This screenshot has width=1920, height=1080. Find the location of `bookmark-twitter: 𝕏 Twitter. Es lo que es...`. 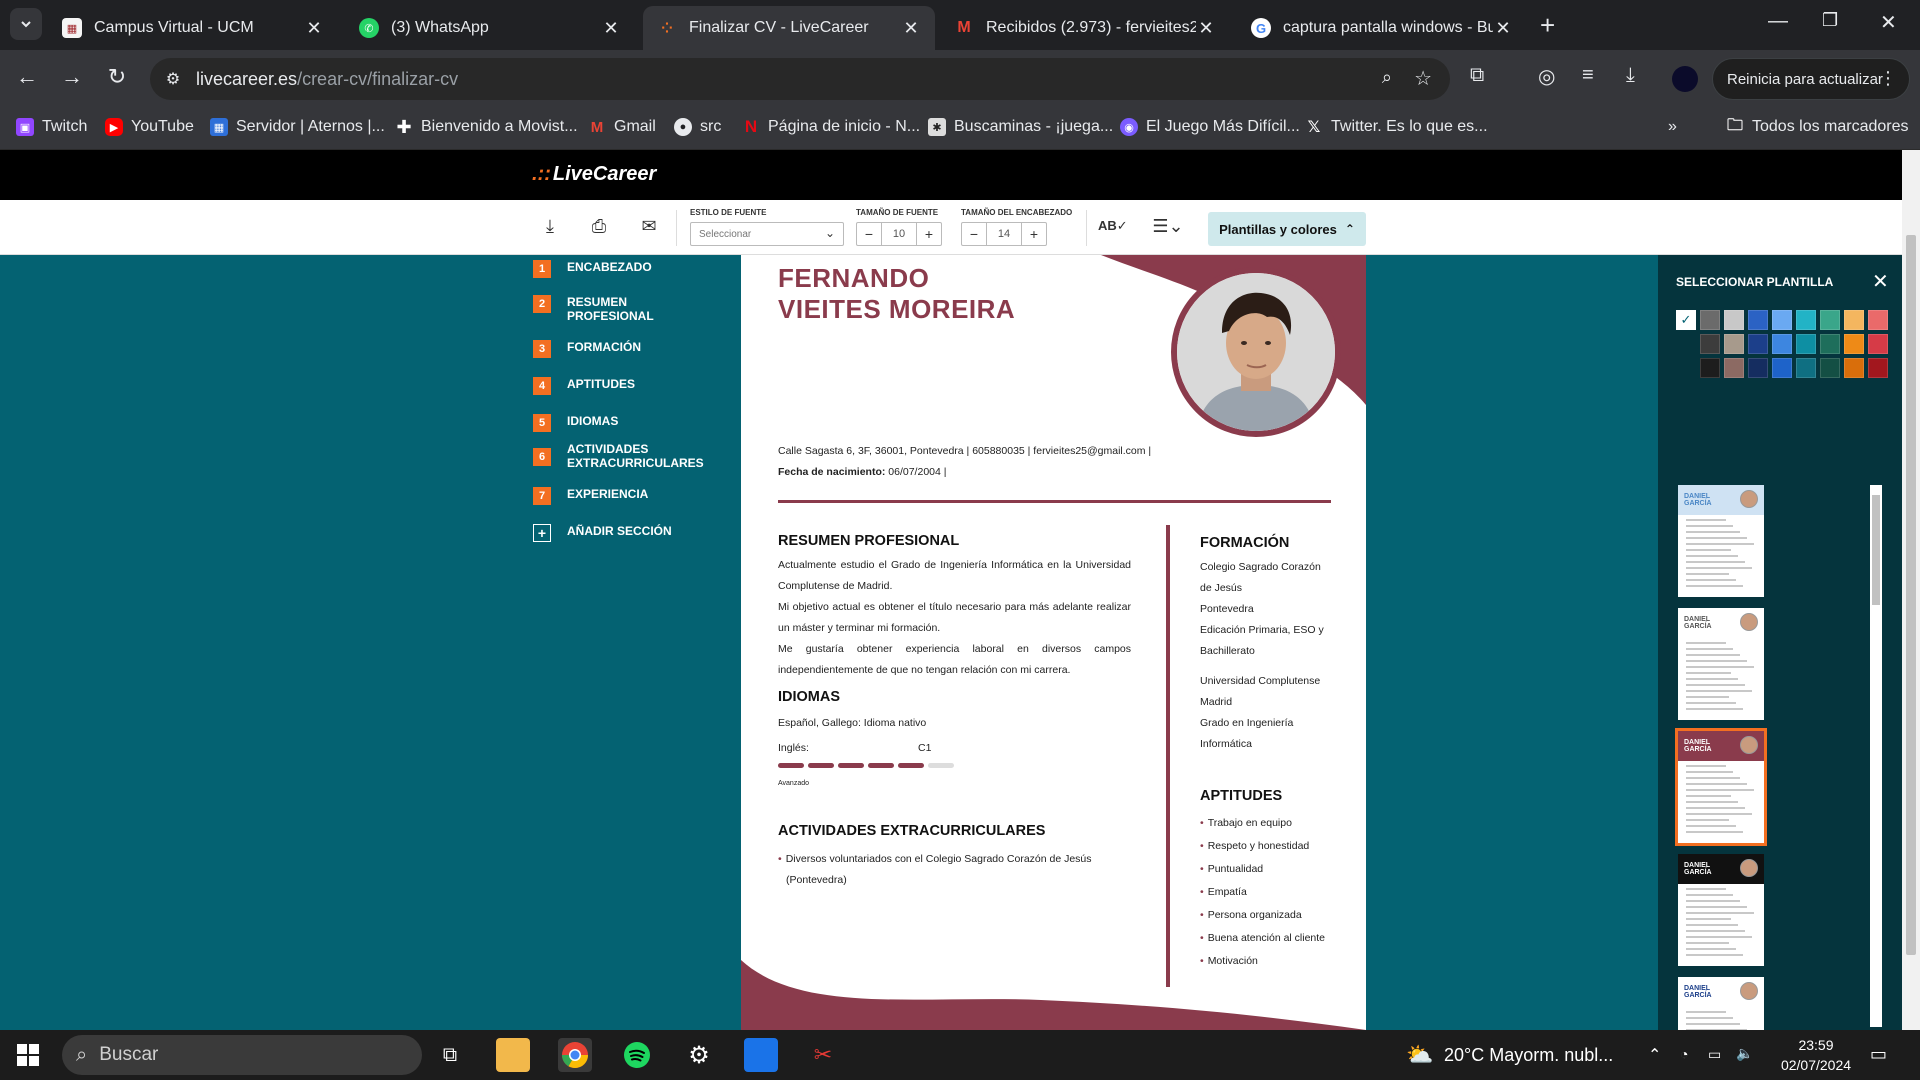

bookmark-twitter: 𝕏 Twitter. Es lo que es... is located at coordinates (1396, 127).